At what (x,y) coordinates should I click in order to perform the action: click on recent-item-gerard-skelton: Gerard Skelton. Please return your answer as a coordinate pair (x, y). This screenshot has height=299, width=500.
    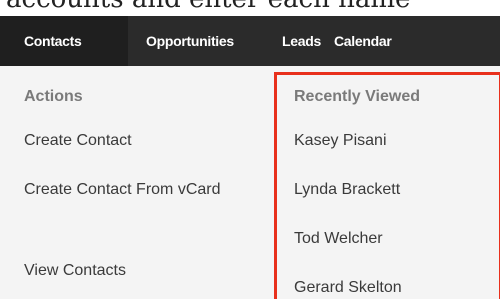
    Looking at the image, I should click on (348, 286).